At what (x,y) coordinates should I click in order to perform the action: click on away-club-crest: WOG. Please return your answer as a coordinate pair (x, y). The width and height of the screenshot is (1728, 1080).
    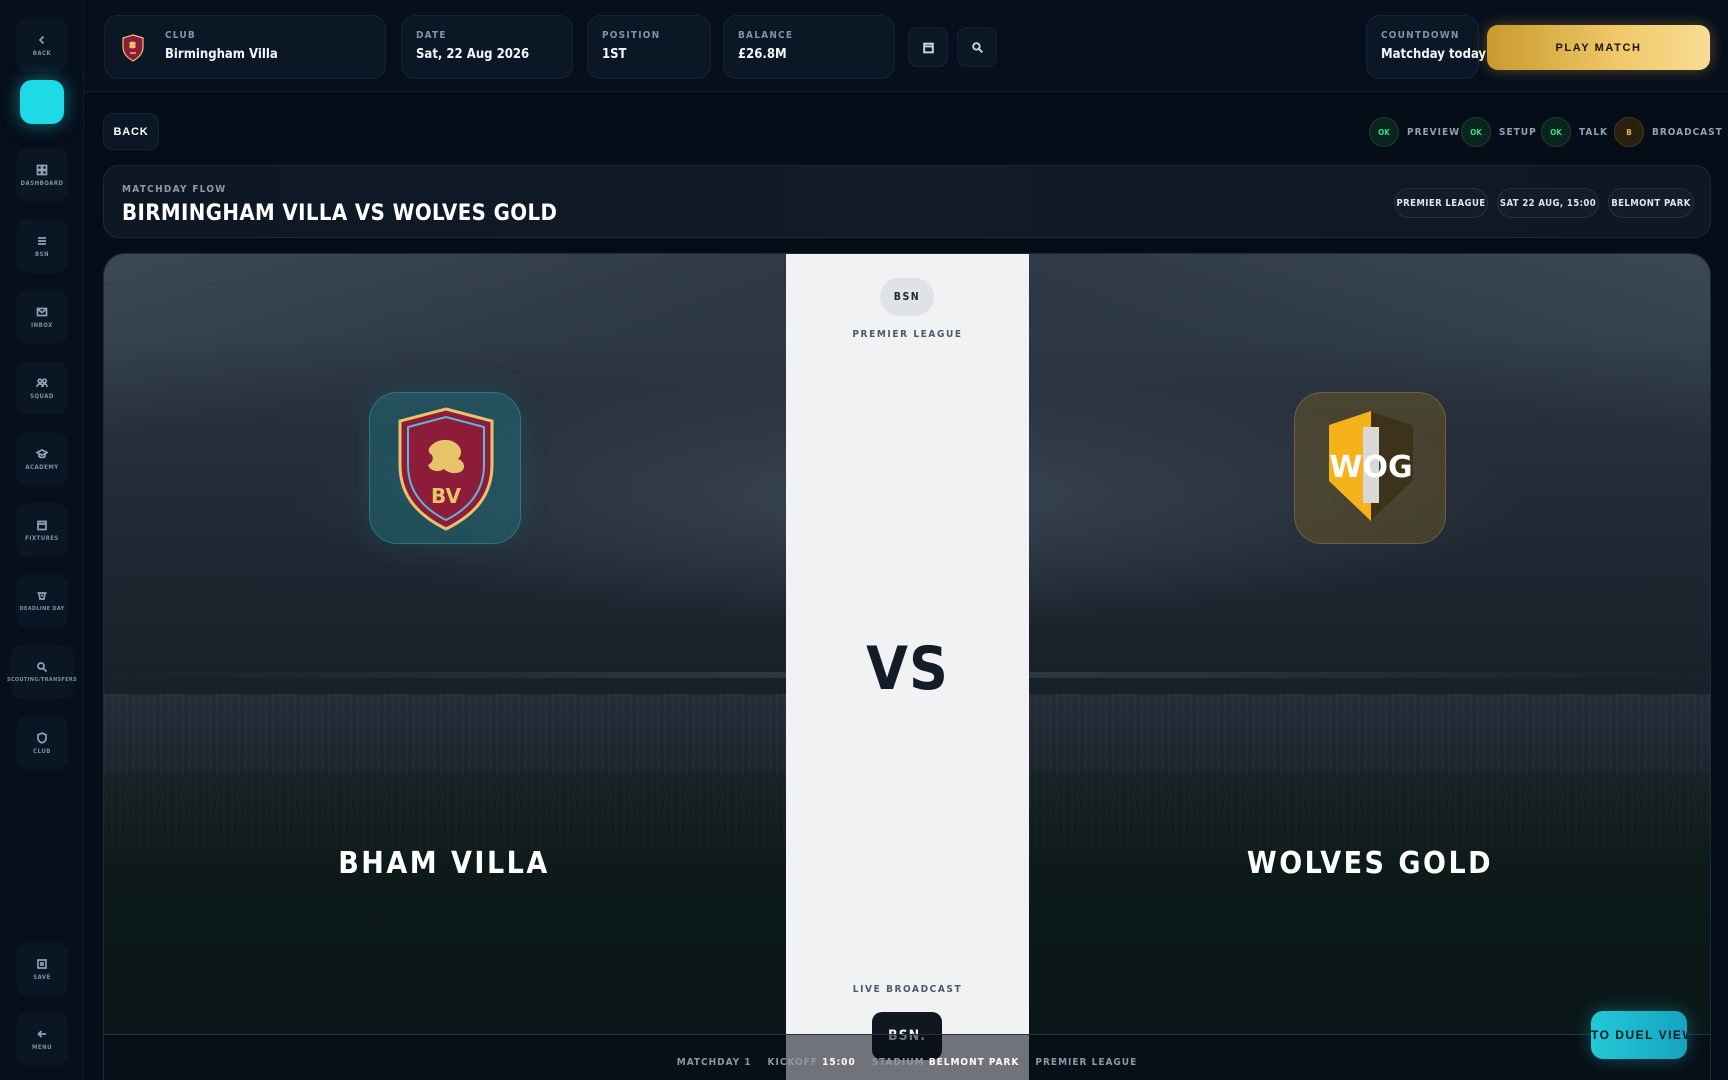
    Looking at the image, I should click on (1371, 466).